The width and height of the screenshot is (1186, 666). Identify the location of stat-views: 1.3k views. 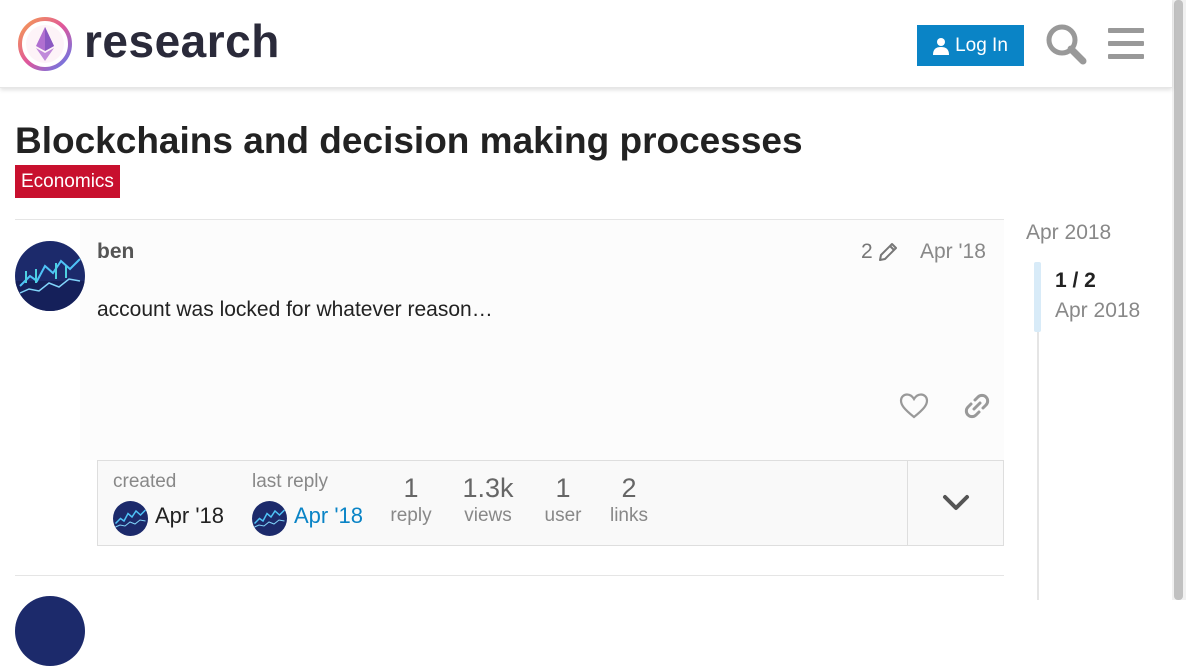
(488, 501).